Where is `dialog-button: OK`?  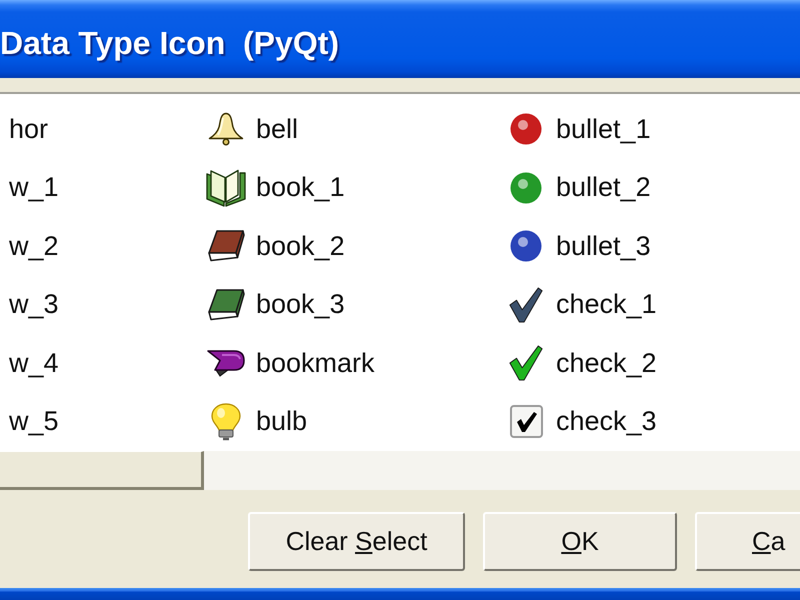
dialog-button: OK is located at coordinates (580, 541).